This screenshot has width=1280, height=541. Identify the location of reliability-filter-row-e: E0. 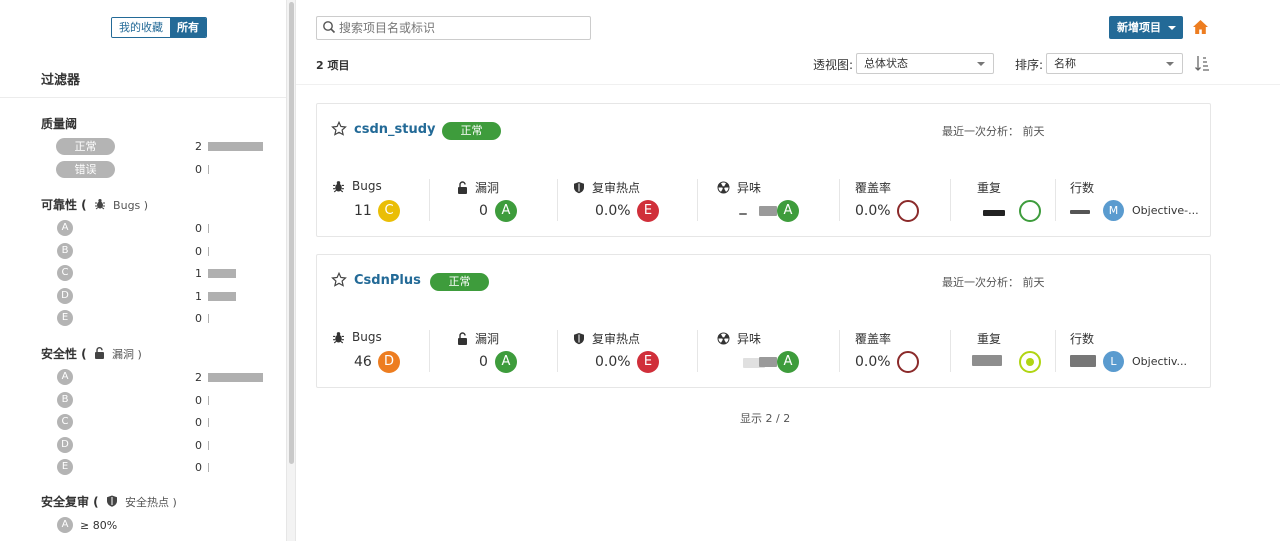
(143, 319).